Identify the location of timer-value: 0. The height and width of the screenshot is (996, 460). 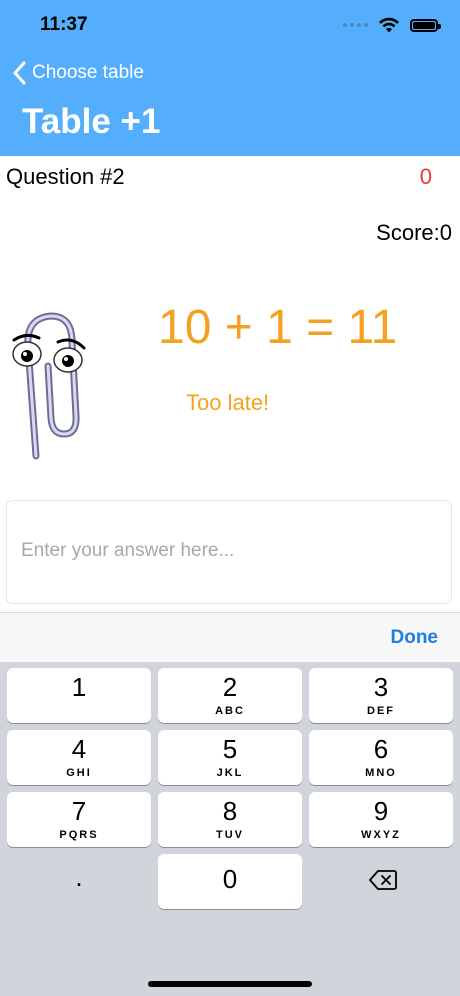
(425, 176).